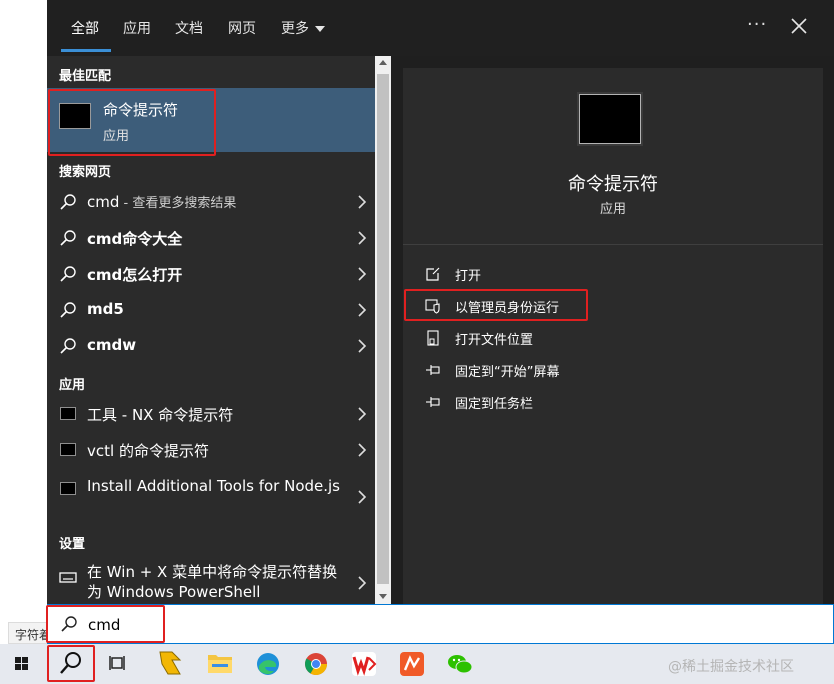 The width and height of the screenshot is (834, 684). What do you see at coordinates (189, 28) in the screenshot?
I see `tab-documents: 文档` at bounding box center [189, 28].